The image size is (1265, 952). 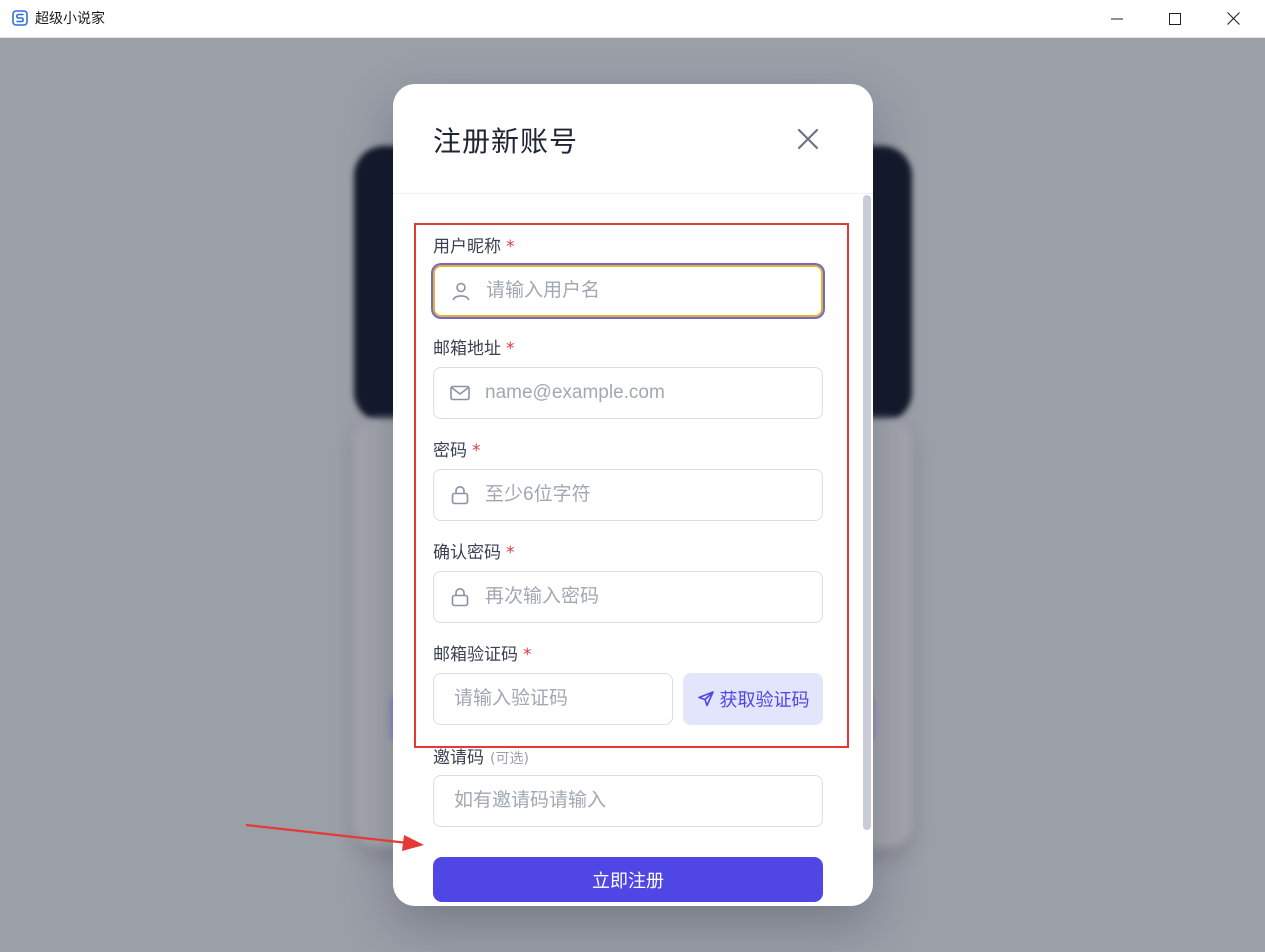 I want to click on optional-hint: (可选), so click(x=509, y=759).